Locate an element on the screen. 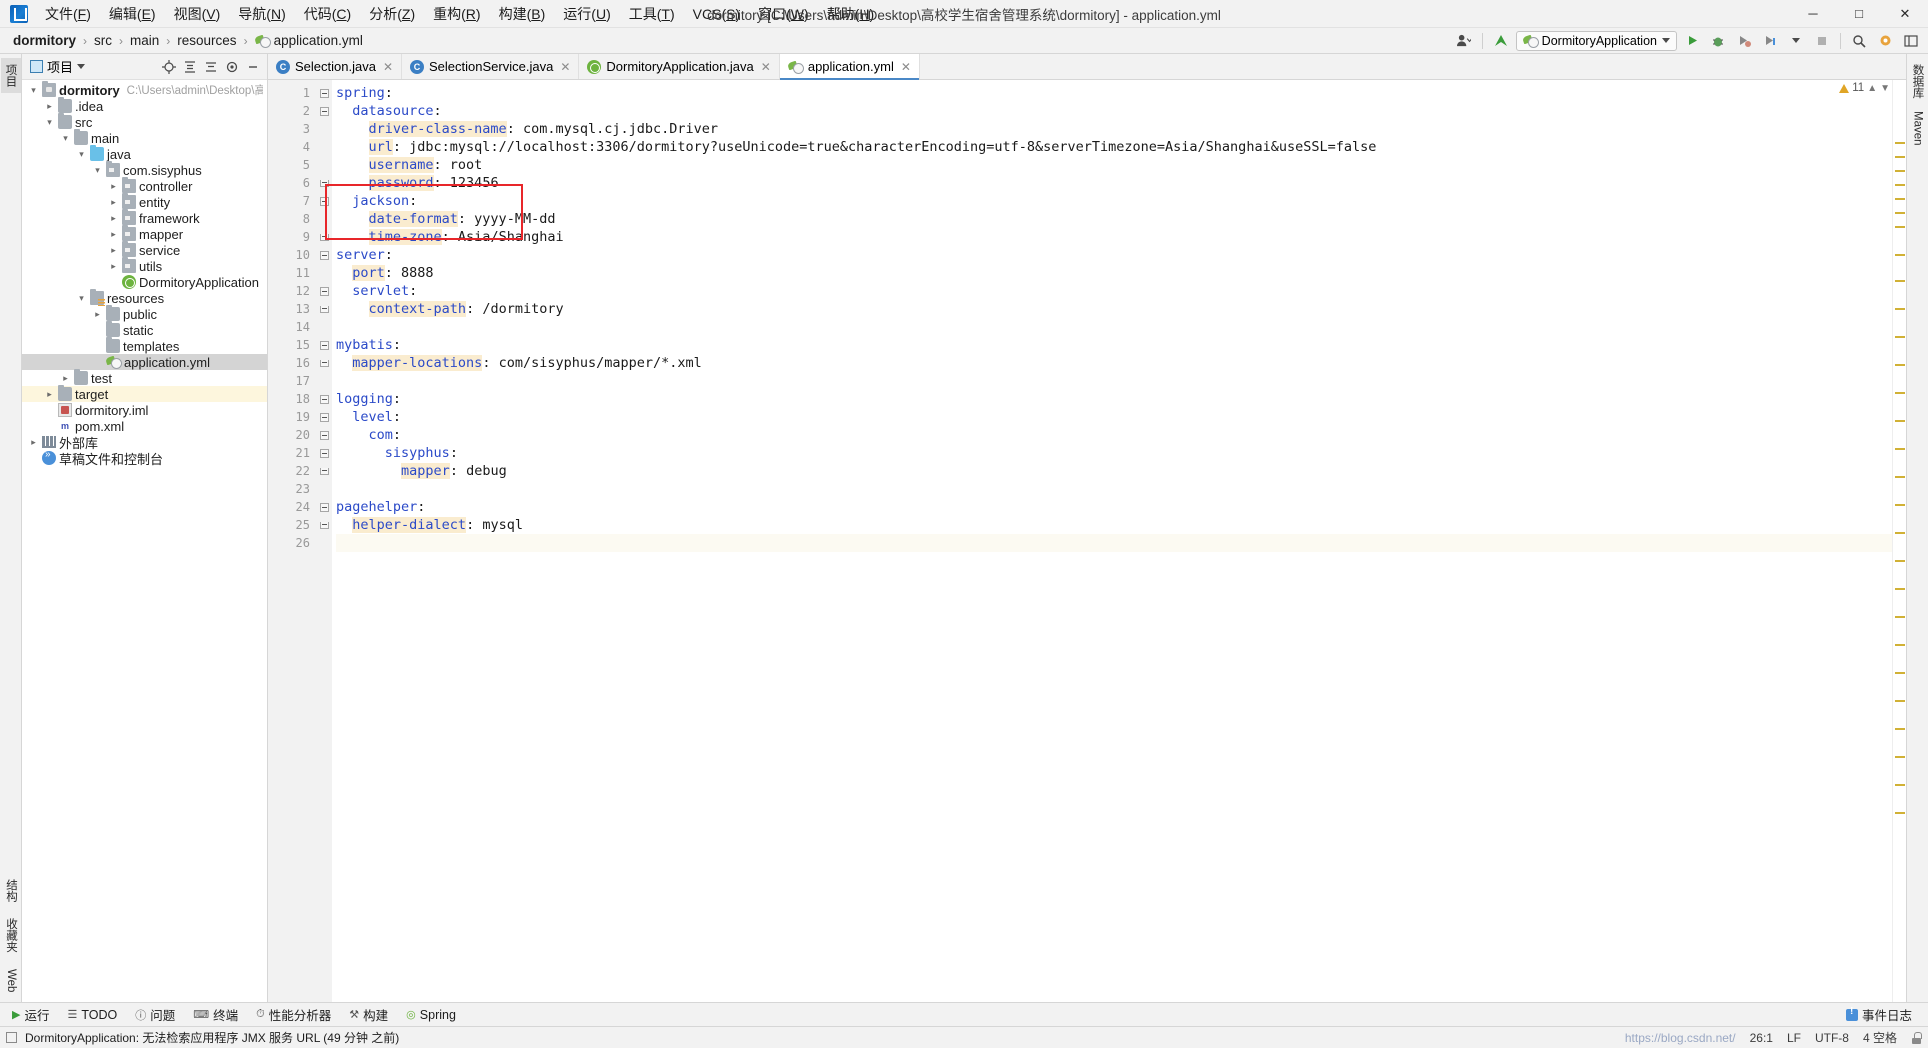  tree-node-dormitory: ▾ dormitory C:\Users\admin\Desktop\高校学 is located at coordinates (144, 89).